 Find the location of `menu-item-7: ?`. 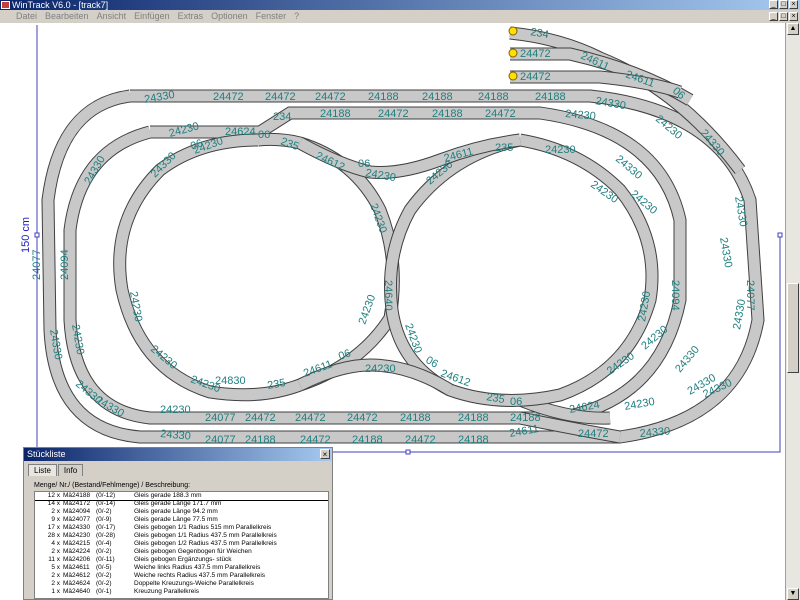

menu-item-7: ? is located at coordinates (296, 16).